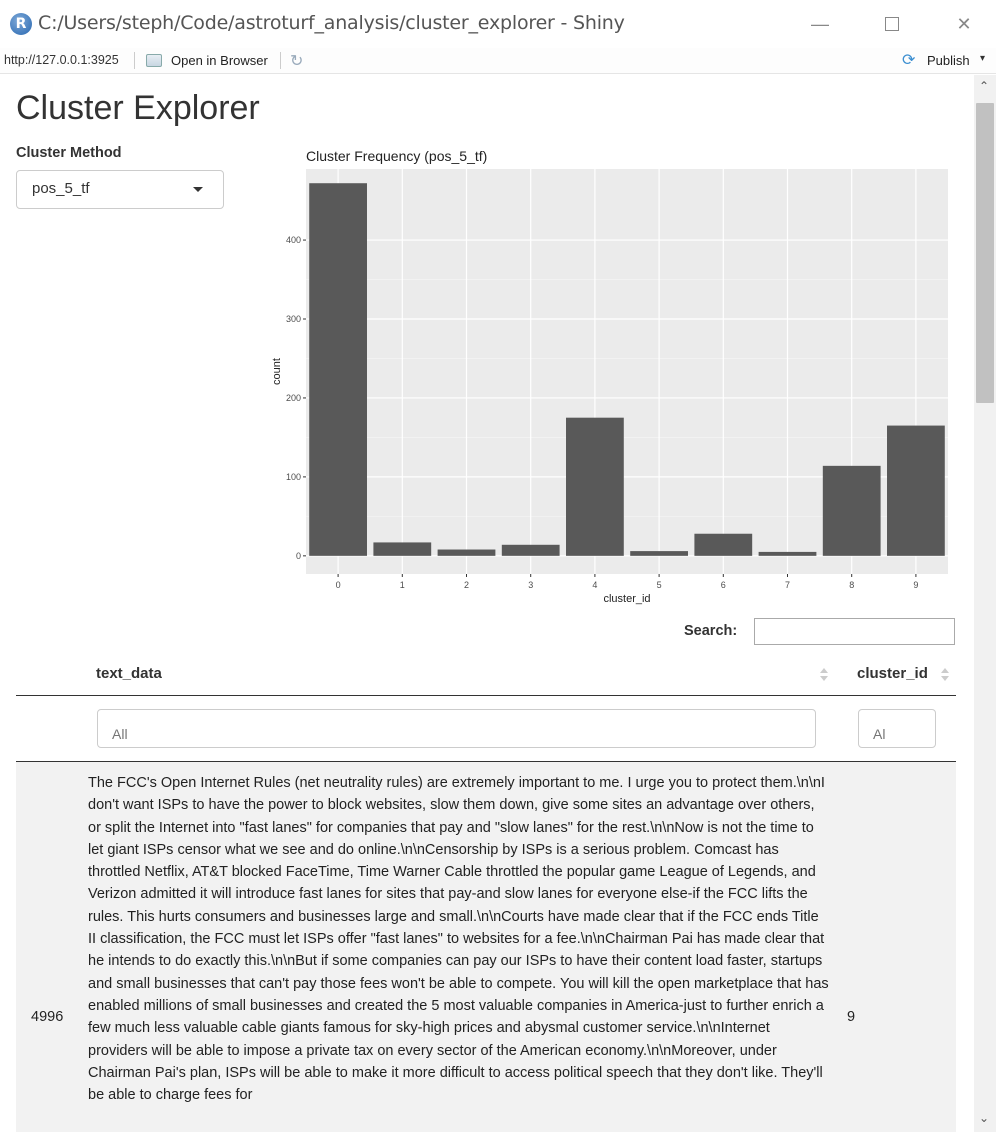 Image resolution: width=996 pixels, height=1132 pixels. I want to click on text-data-filter-input, so click(456, 728).